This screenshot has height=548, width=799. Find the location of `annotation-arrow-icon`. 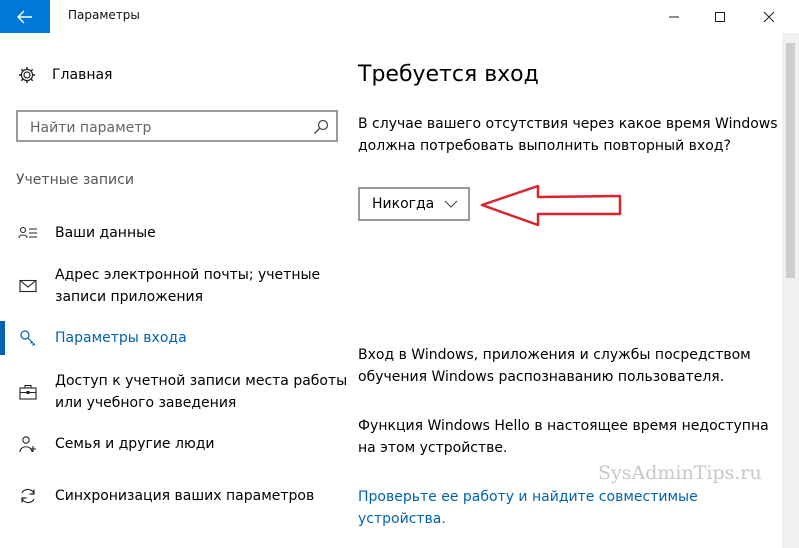

annotation-arrow-icon is located at coordinates (551, 205).